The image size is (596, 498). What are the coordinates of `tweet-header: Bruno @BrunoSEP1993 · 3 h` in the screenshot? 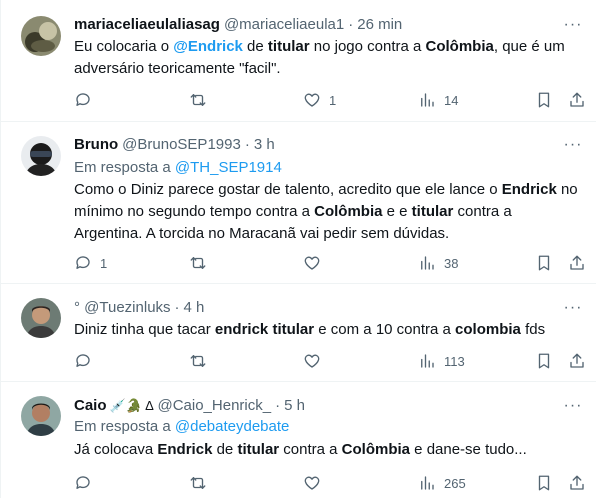 It's located at (315, 145).